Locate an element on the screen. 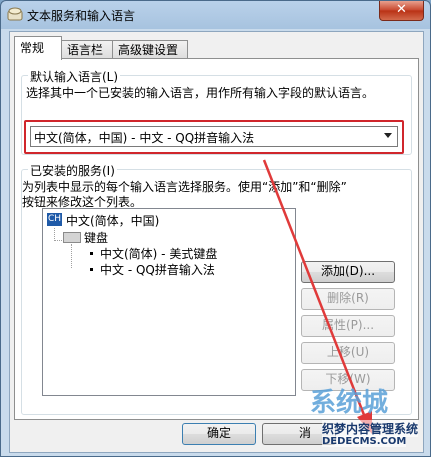 This screenshot has height=457, width=431. tree-item-service: 中文 - QQ拼音输入法 is located at coordinates (157, 269).